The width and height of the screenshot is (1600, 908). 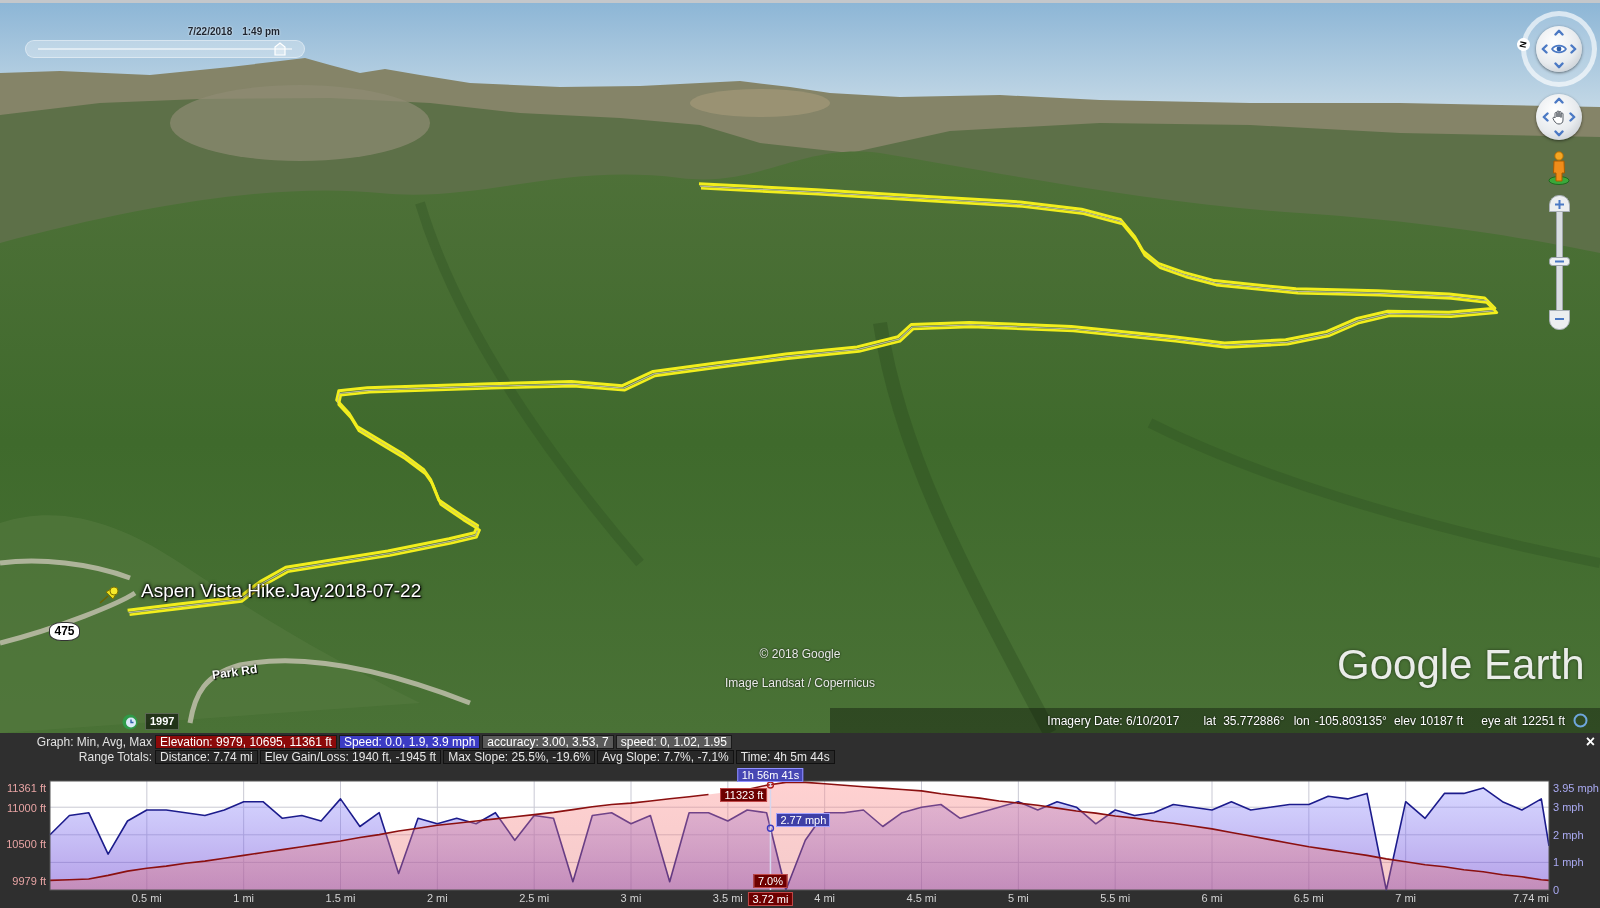 I want to click on graph-row-label: Range Totals:, so click(x=115, y=757).